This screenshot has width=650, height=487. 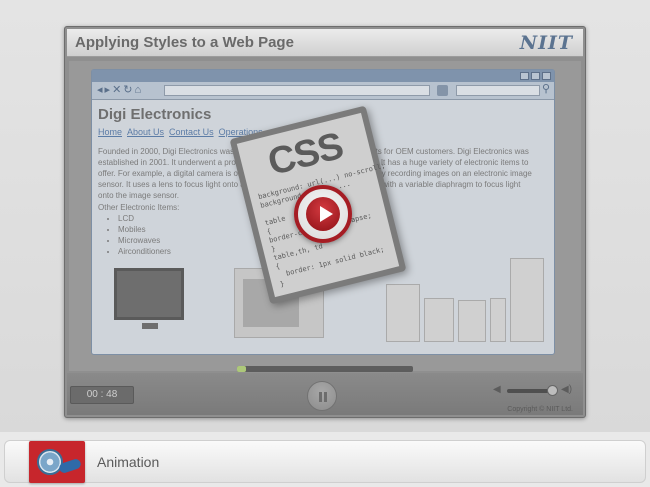 I want to click on forward-arrow-icon: ▸, so click(x=108, y=90).